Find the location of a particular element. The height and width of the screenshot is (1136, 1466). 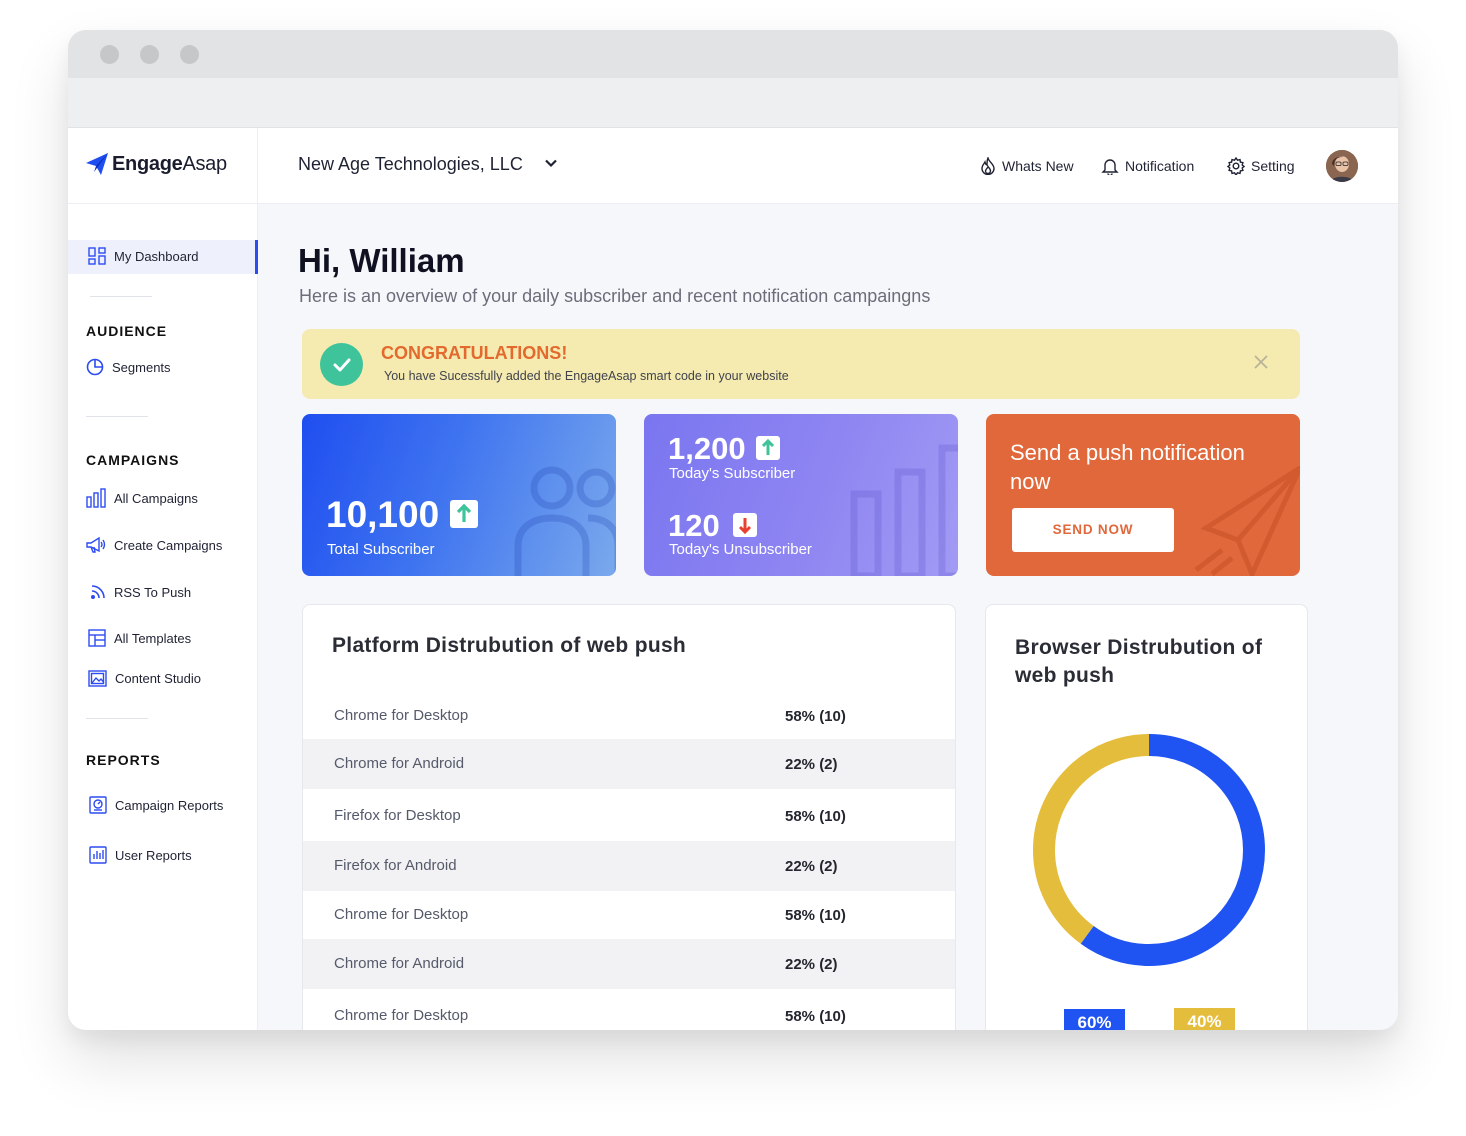

minimize-window-dot is located at coordinates (149, 54).